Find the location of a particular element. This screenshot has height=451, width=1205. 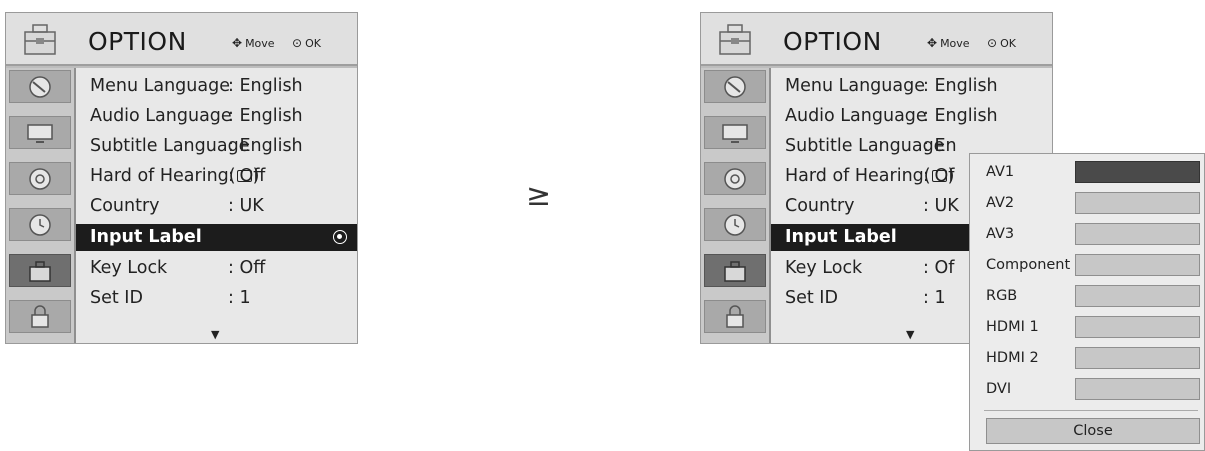

input-row-av1: AV1 is located at coordinates (1087, 172).